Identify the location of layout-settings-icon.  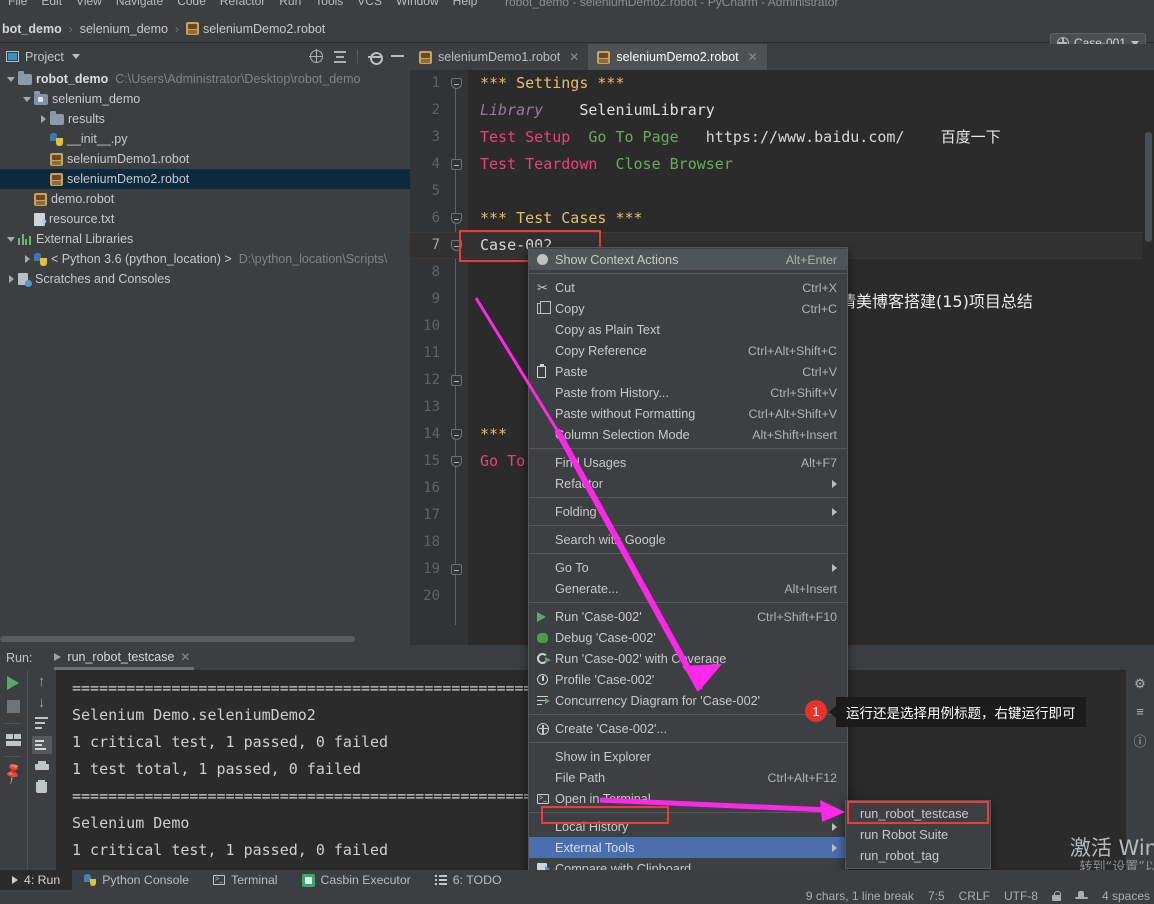
(13, 740).